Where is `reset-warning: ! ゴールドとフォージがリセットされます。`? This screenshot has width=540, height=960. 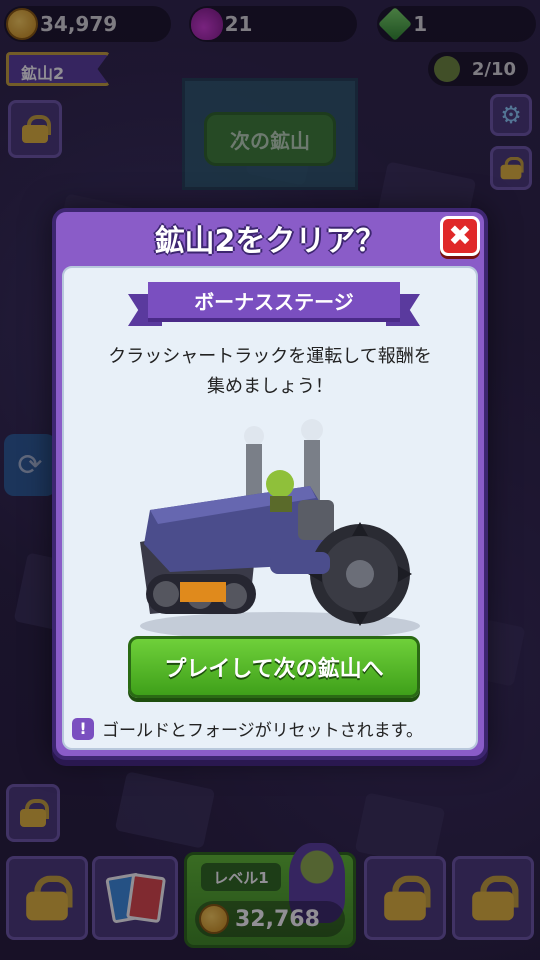 reset-warning: ! ゴールドとフォージがリセットされます。 is located at coordinates (247, 728).